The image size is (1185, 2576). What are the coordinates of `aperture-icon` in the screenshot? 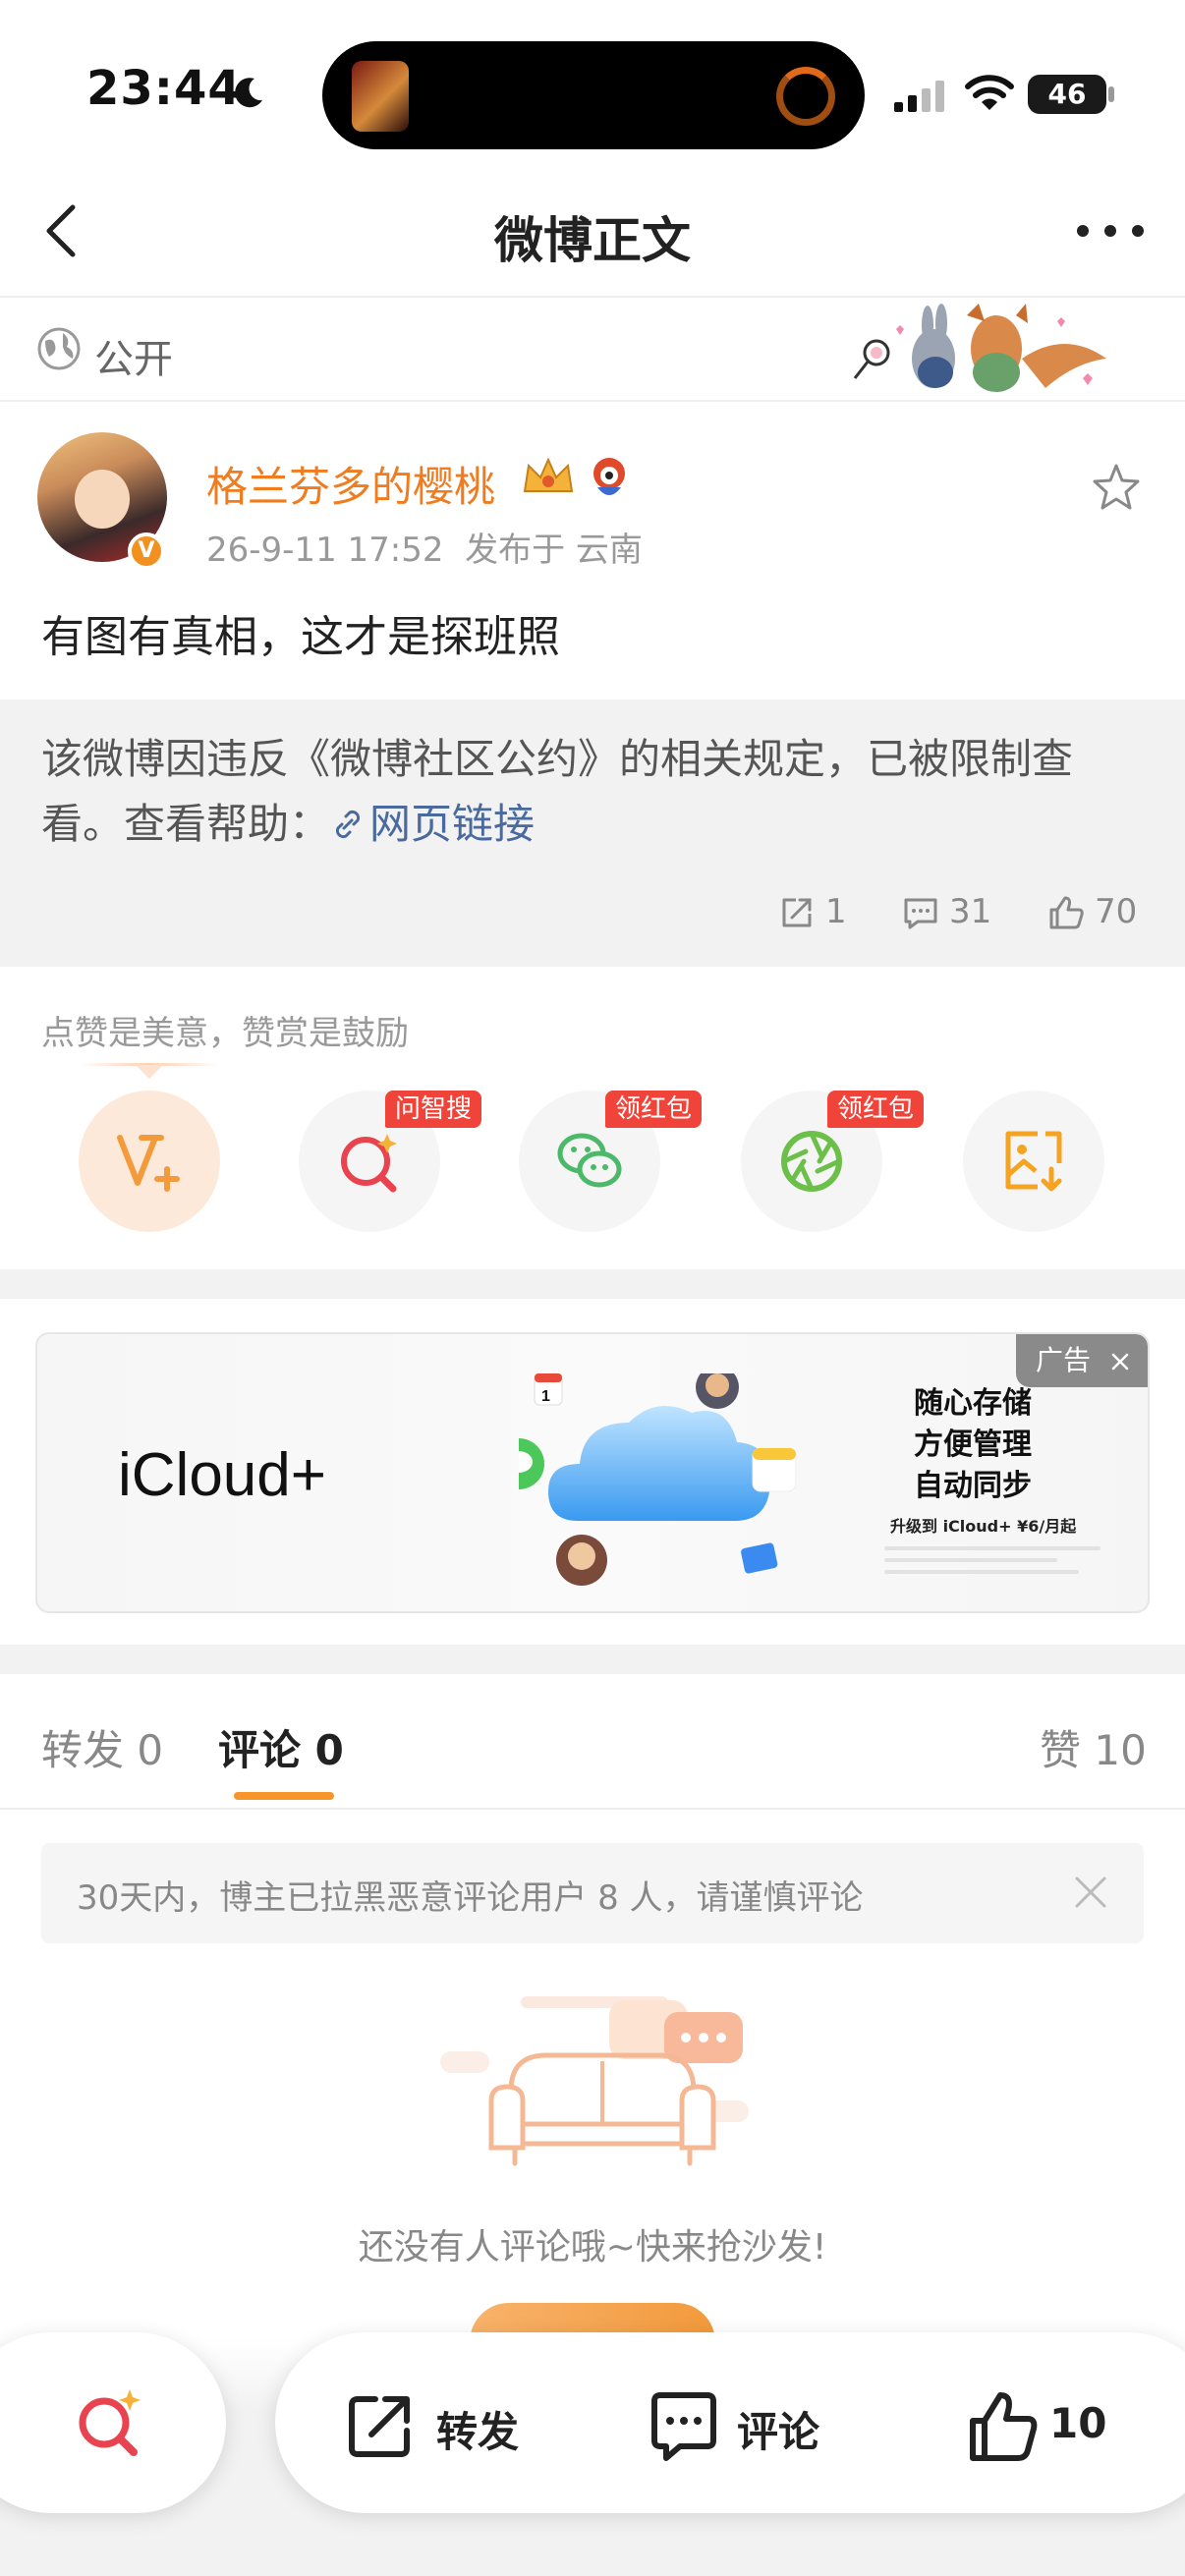 It's located at (812, 1161).